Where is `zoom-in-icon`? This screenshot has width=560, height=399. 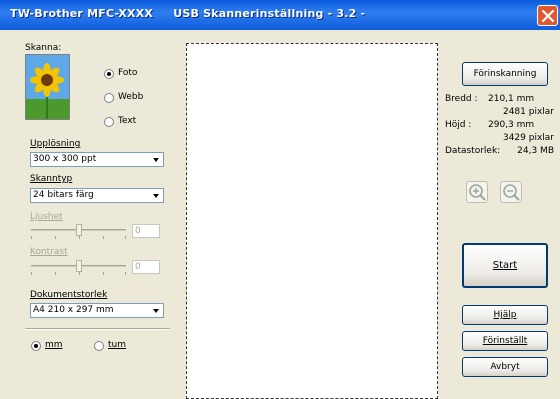 zoom-in-icon is located at coordinates (477, 192).